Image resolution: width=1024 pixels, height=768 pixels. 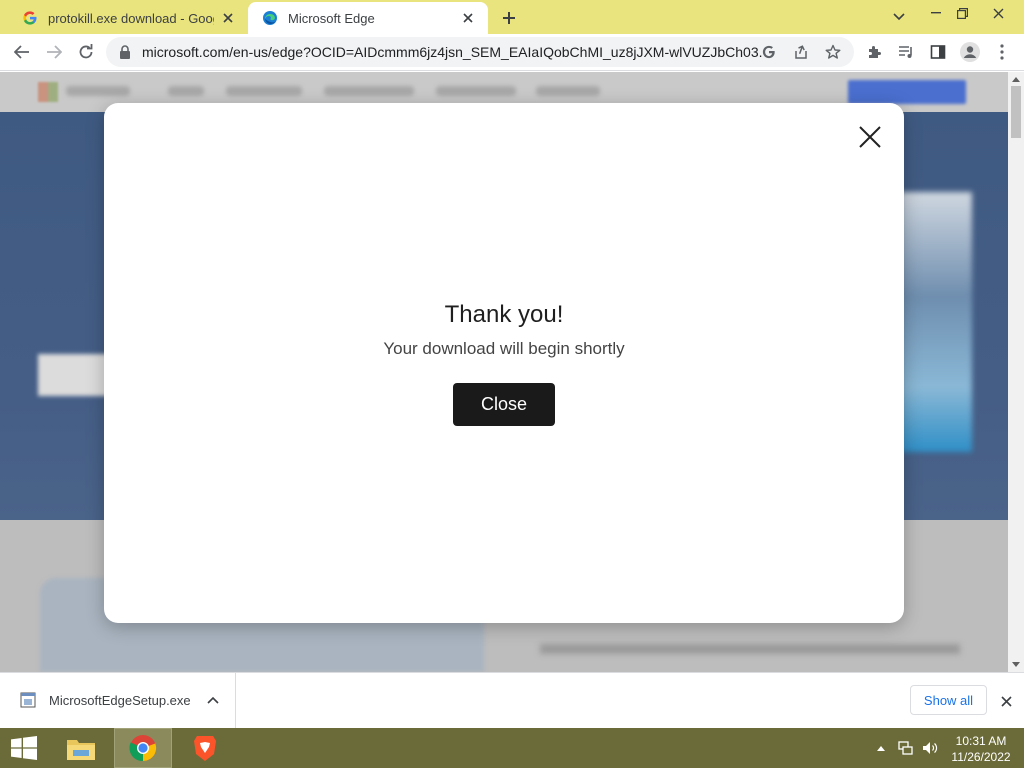 What do you see at coordinates (205, 748) in the screenshot?
I see `brave-browser-icon` at bounding box center [205, 748].